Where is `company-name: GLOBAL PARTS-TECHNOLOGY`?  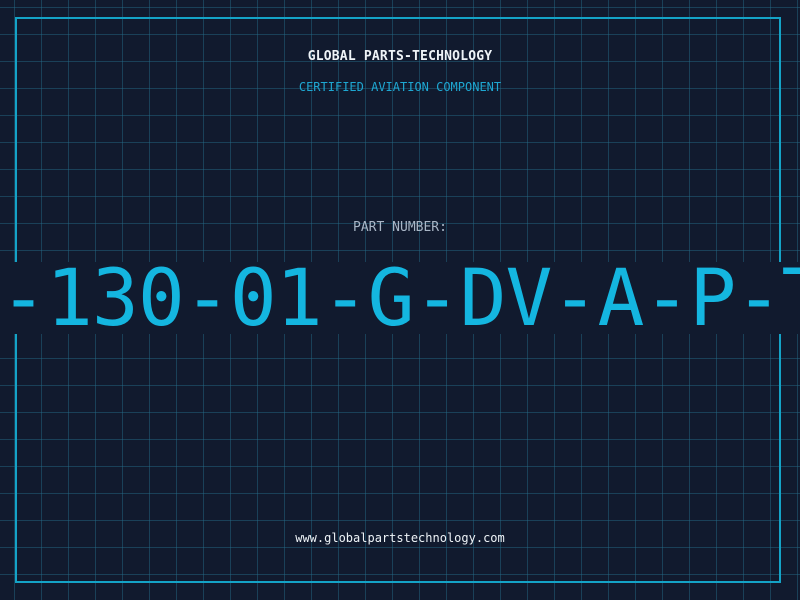 company-name: GLOBAL PARTS-TECHNOLOGY is located at coordinates (400, 56).